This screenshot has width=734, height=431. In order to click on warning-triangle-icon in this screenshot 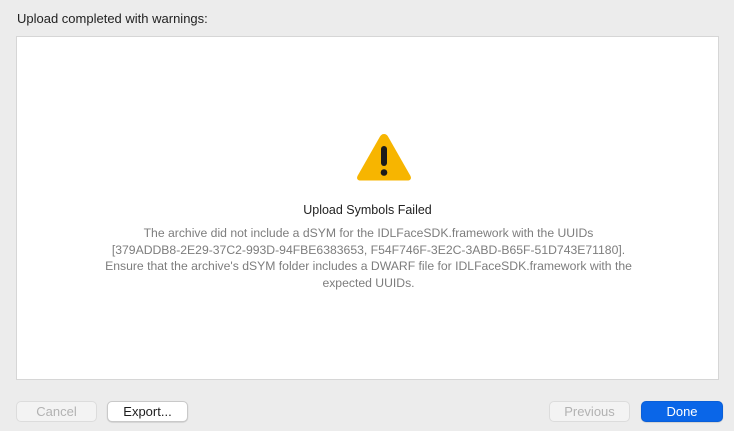, I will do `click(384, 157)`.